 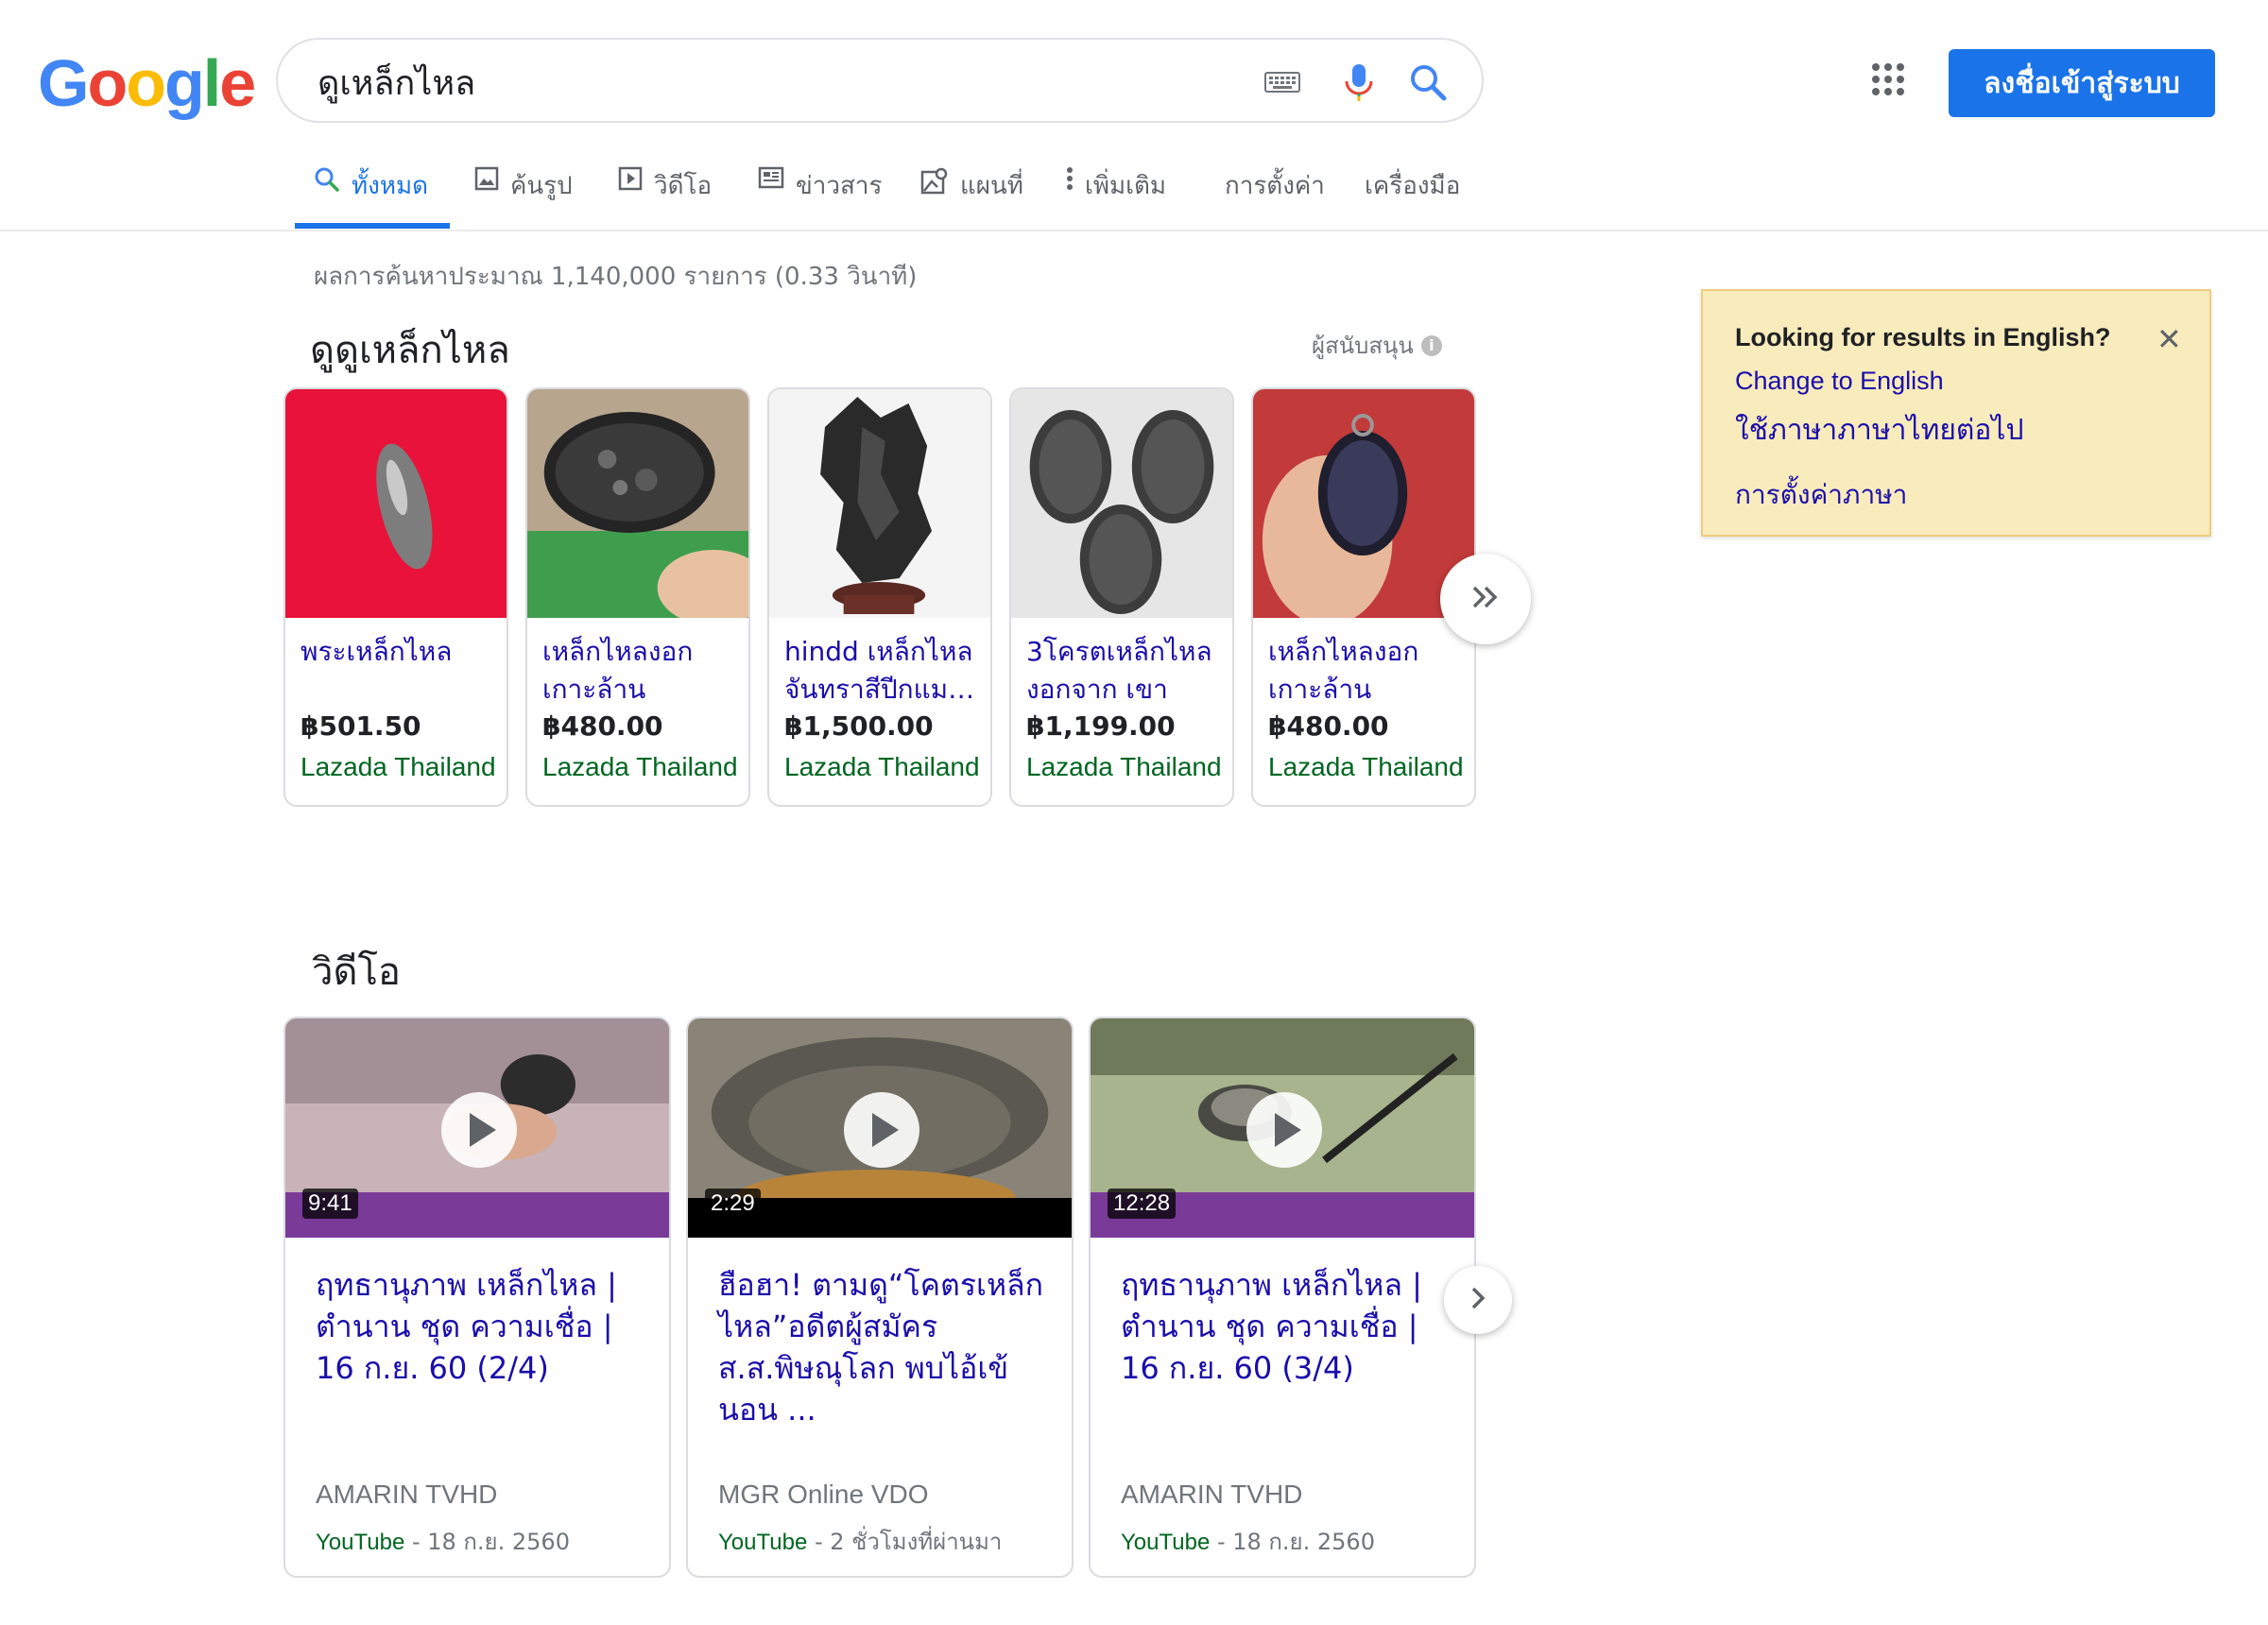 What do you see at coordinates (330, 1204) in the screenshot?
I see `video-duration: 9:41` at bounding box center [330, 1204].